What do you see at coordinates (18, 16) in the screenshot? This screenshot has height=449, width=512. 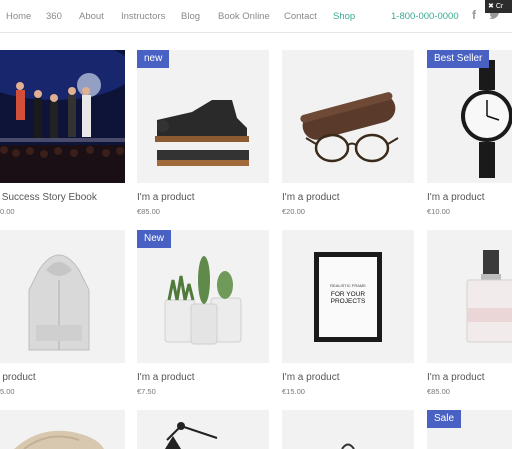 I see `nav-home: Home` at bounding box center [18, 16].